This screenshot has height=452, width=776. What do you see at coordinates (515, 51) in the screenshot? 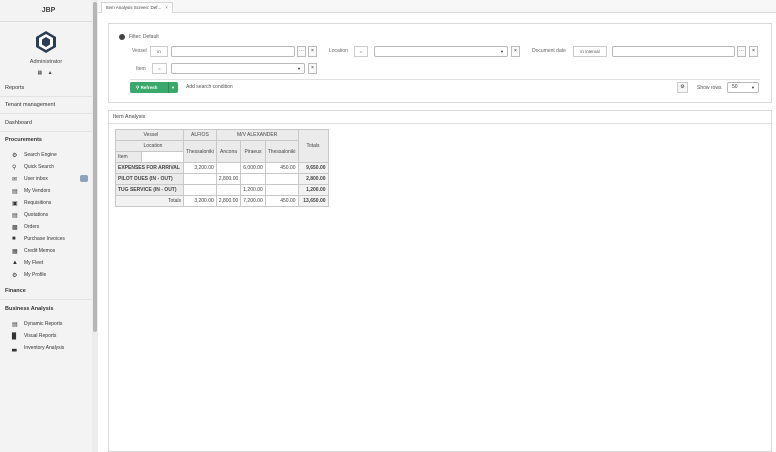
I see `location-clear-button: ×` at bounding box center [515, 51].